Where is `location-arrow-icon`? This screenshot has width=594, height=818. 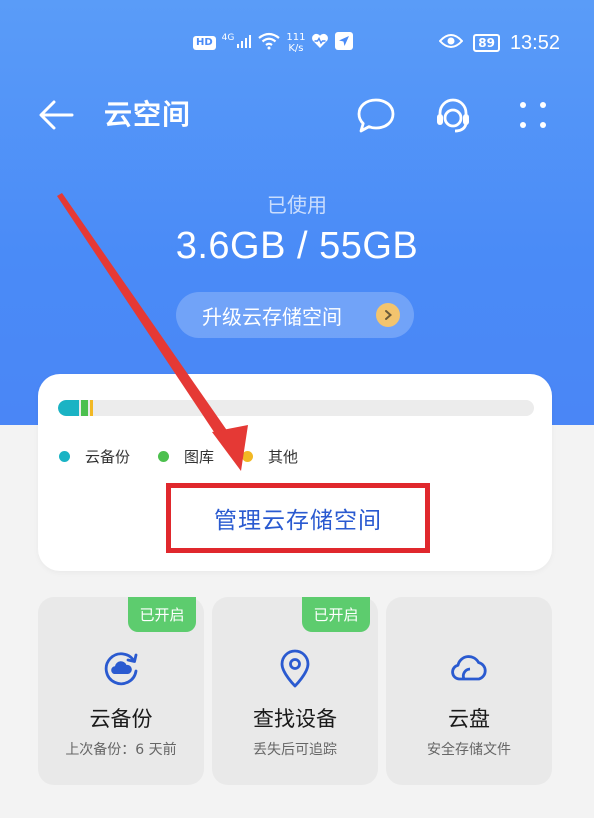 location-arrow-icon is located at coordinates (344, 43).